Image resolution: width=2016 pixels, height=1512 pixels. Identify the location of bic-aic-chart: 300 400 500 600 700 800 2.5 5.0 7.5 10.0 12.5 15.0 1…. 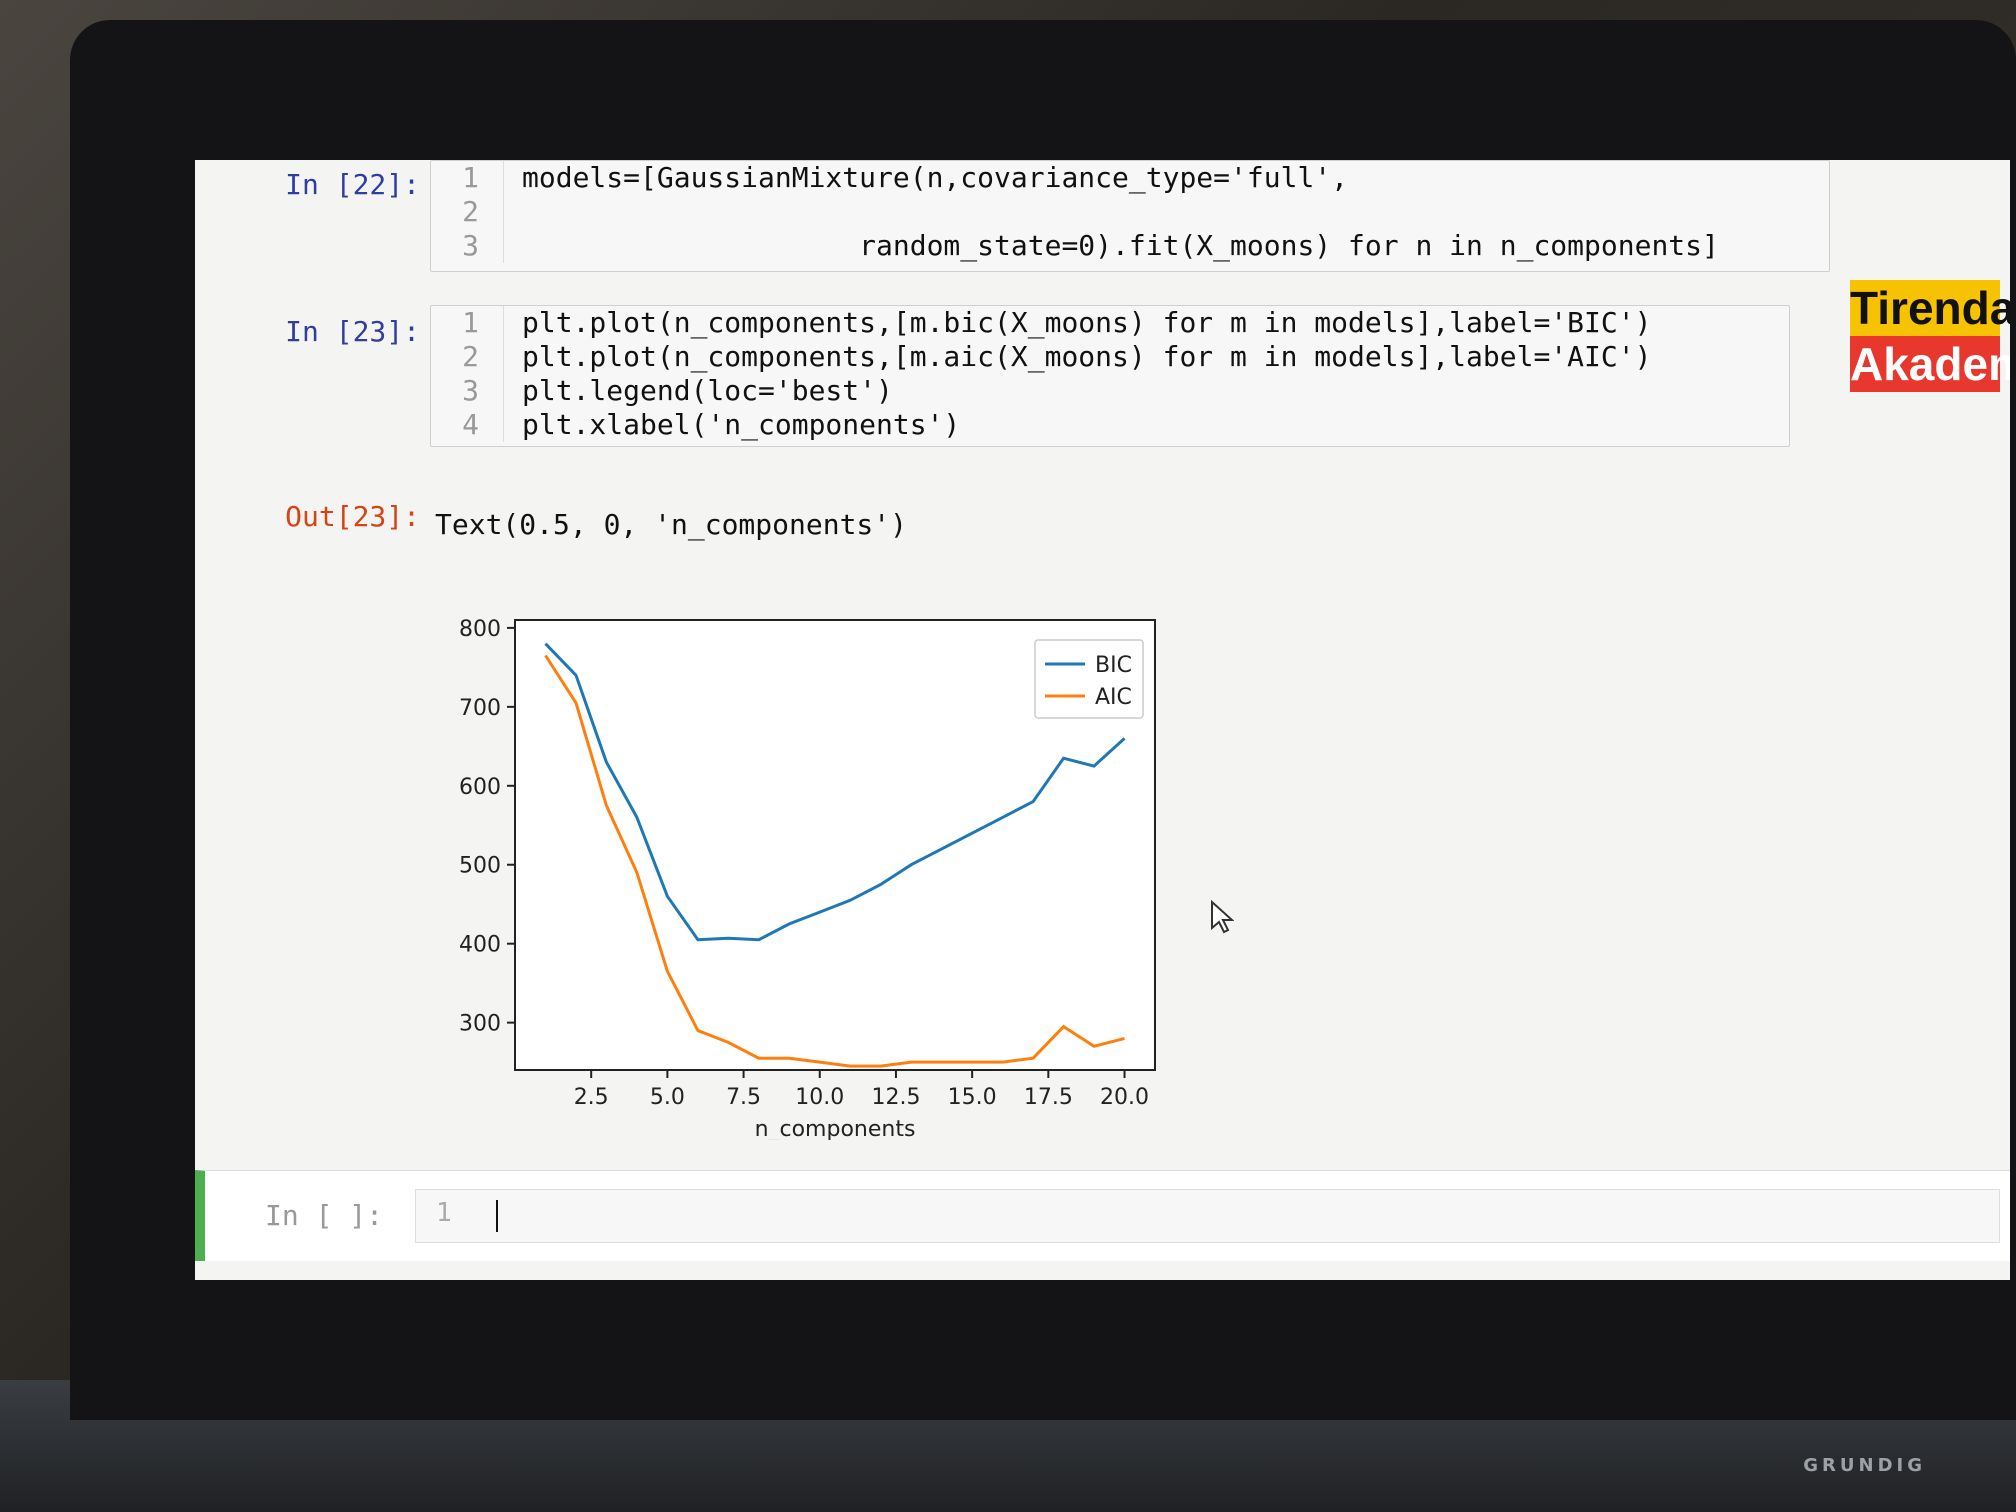
(805, 862).